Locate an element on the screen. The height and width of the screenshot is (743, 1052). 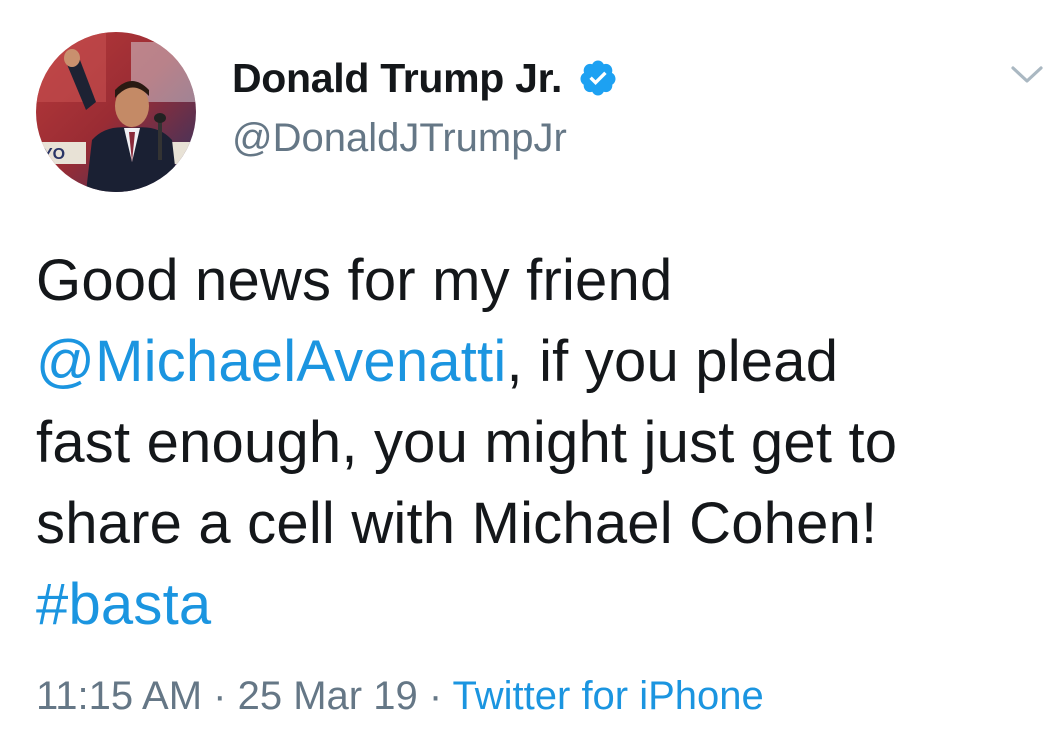
svg-text: YO is located at coordinates (53, 154).